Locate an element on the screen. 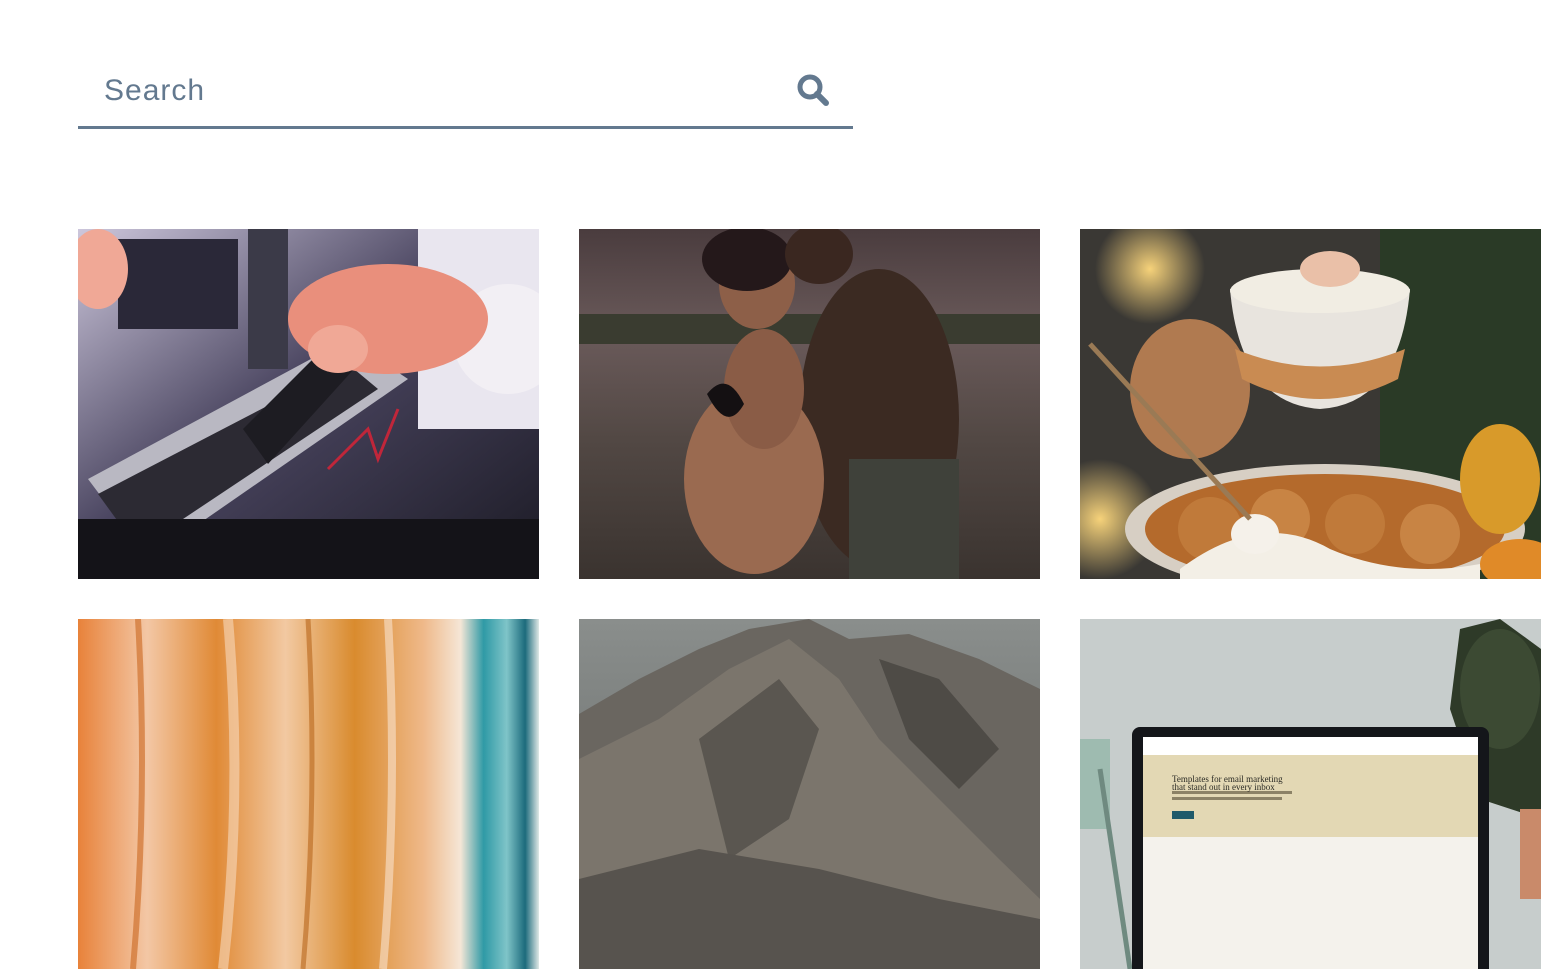 Image resolution: width=1558 pixels, height=969 pixels. photo-tile-abstract-painting is located at coordinates (308, 794).